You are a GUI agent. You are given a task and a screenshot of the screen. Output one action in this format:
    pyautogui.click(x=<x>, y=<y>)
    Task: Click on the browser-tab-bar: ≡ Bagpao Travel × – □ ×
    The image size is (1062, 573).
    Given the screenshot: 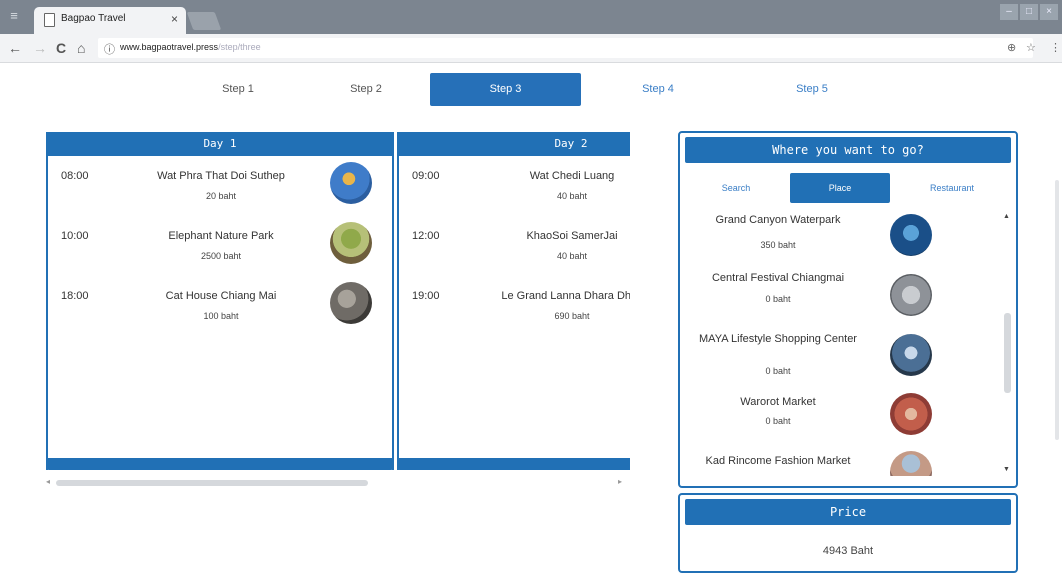 What is the action you would take?
    pyautogui.click(x=531, y=17)
    